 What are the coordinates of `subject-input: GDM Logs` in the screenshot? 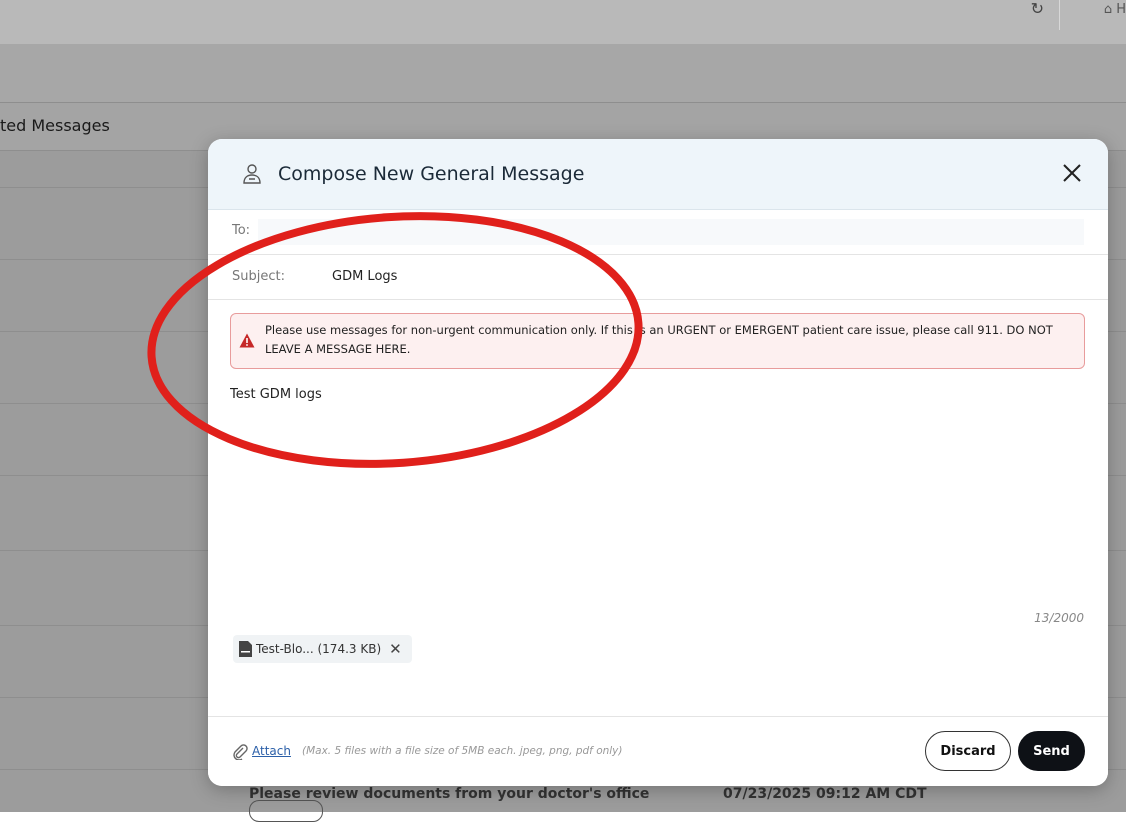 It's located at (364, 276).